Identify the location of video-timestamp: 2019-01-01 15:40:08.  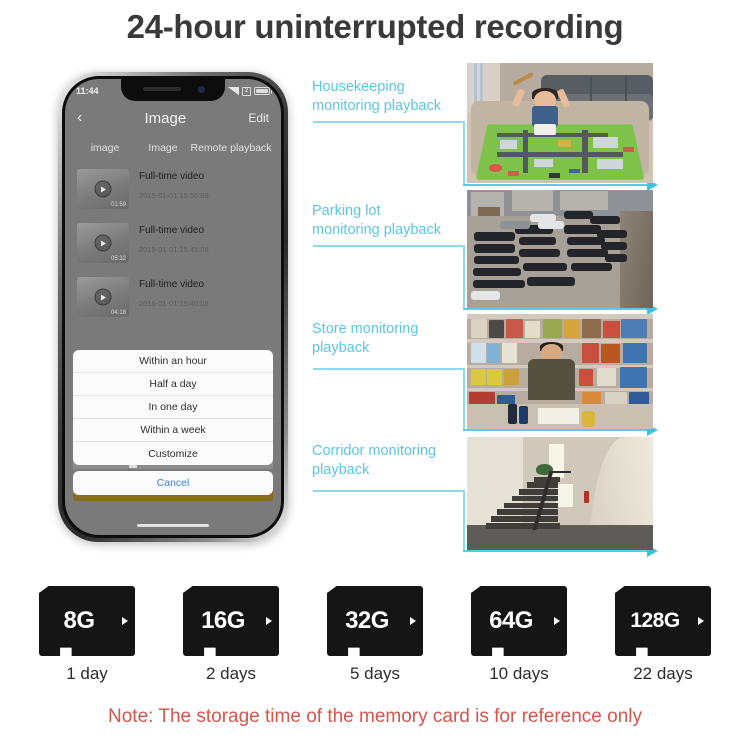
(174, 303).